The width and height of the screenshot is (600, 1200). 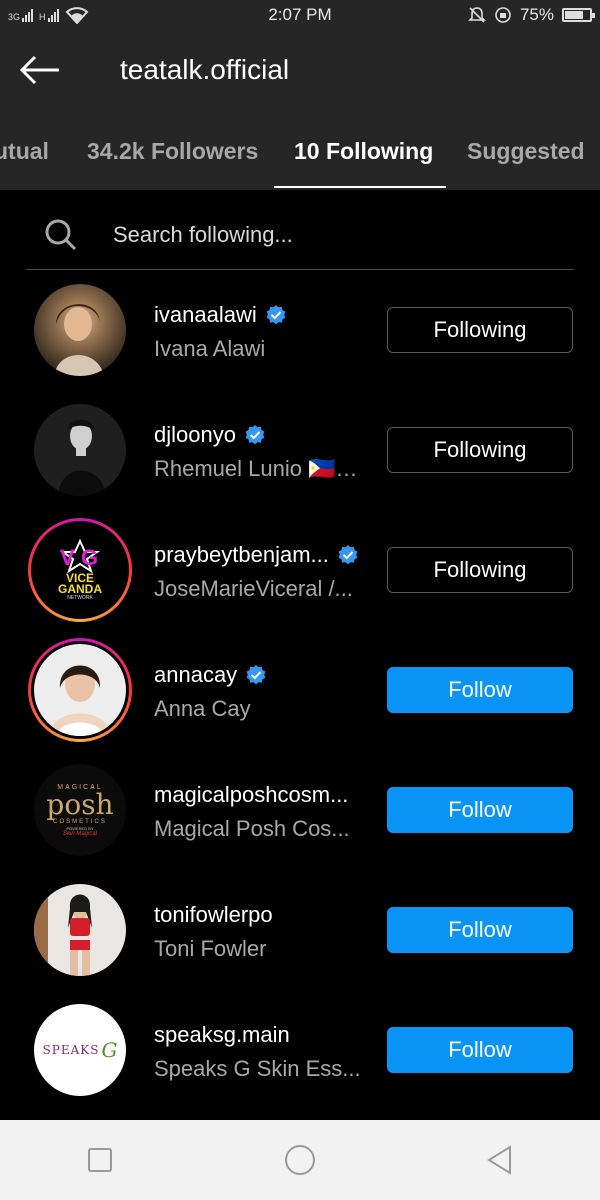 I want to click on vice-ganda-logo: V G VICE GANDA NETWORK, so click(x=80, y=570).